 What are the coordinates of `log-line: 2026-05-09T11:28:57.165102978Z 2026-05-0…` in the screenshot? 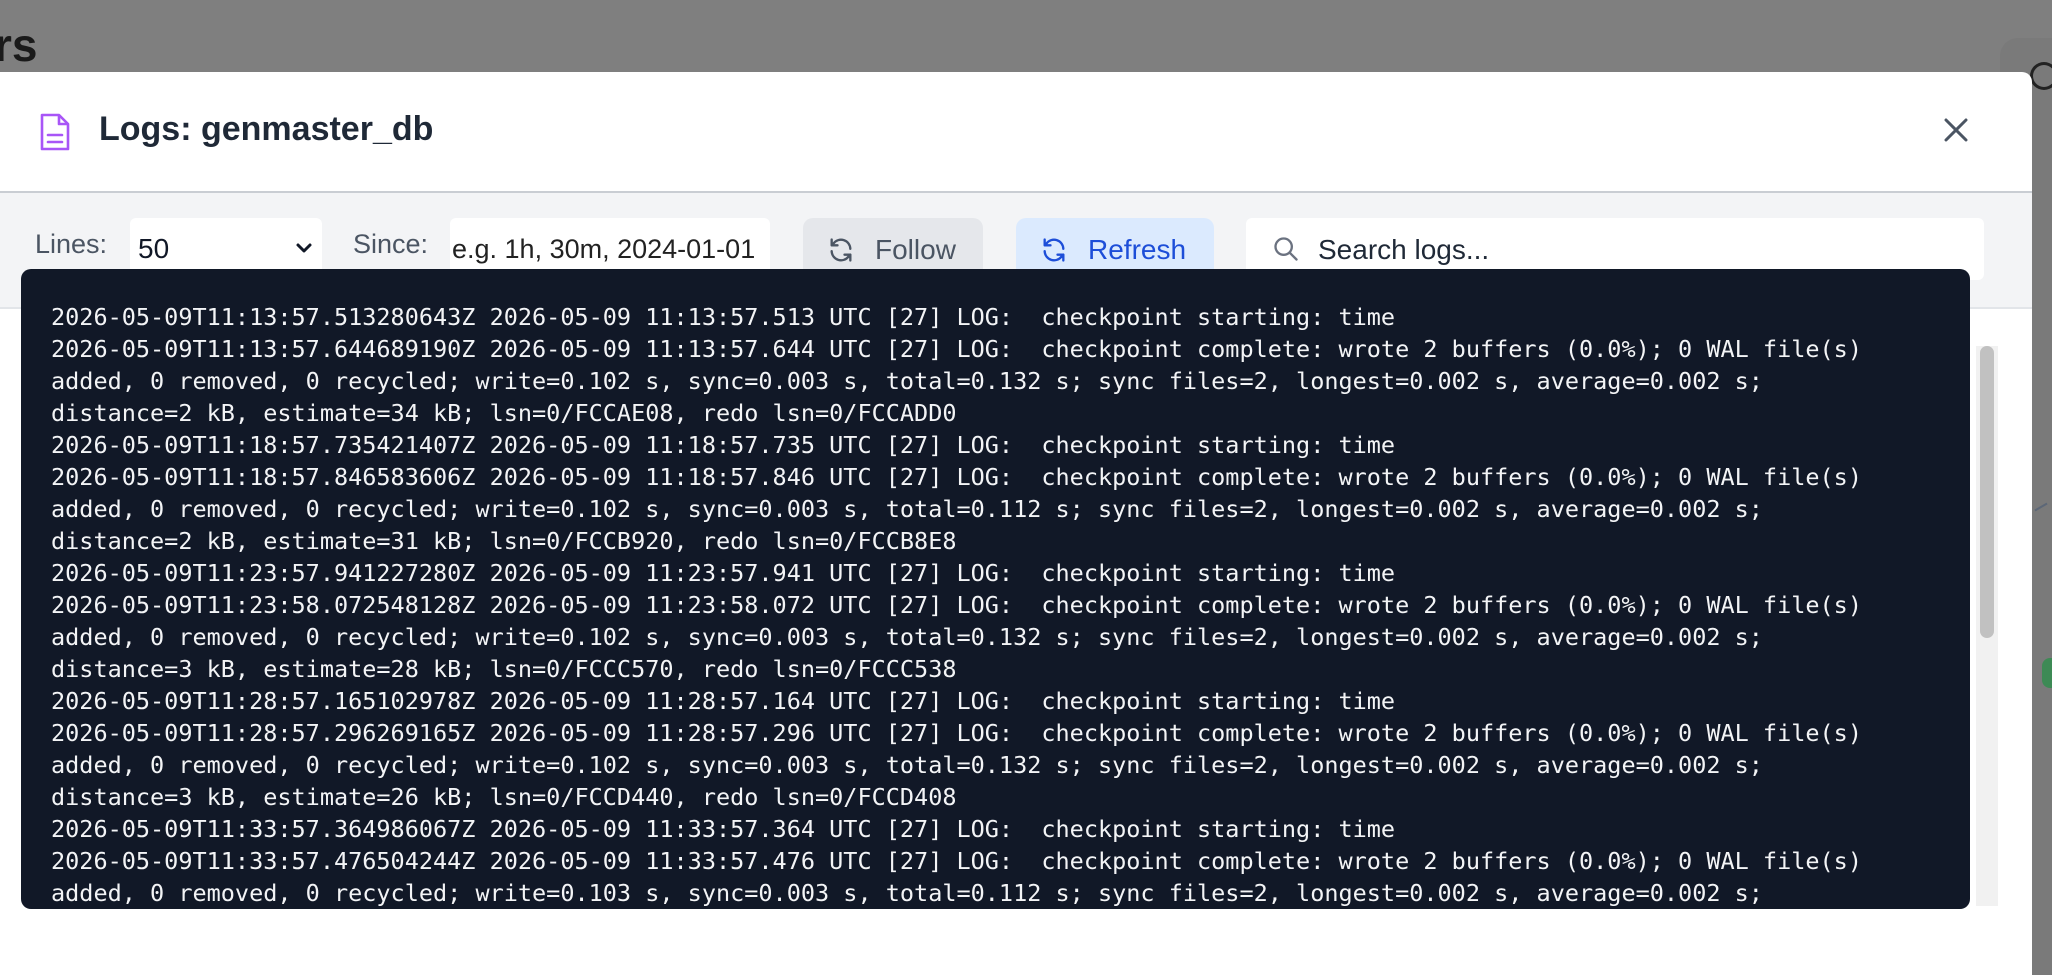 It's located at (723, 701).